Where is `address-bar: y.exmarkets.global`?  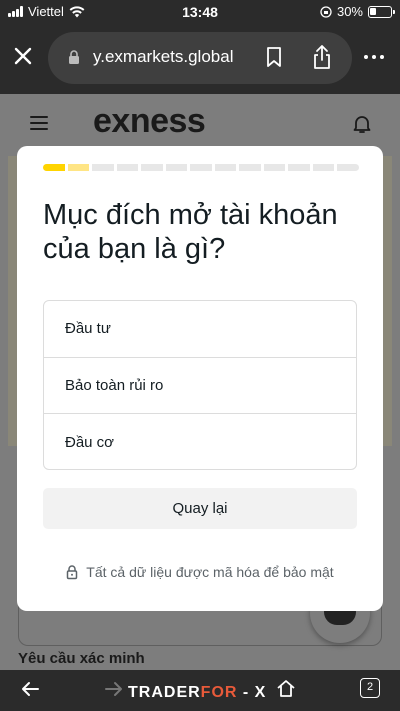 address-bar: y.exmarkets.global is located at coordinates (200, 58).